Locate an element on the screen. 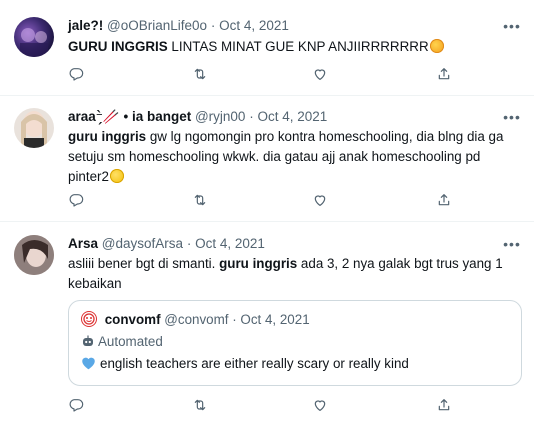 The width and height of the screenshot is (534, 424). quoted-display-name: convomf is located at coordinates (132, 319).